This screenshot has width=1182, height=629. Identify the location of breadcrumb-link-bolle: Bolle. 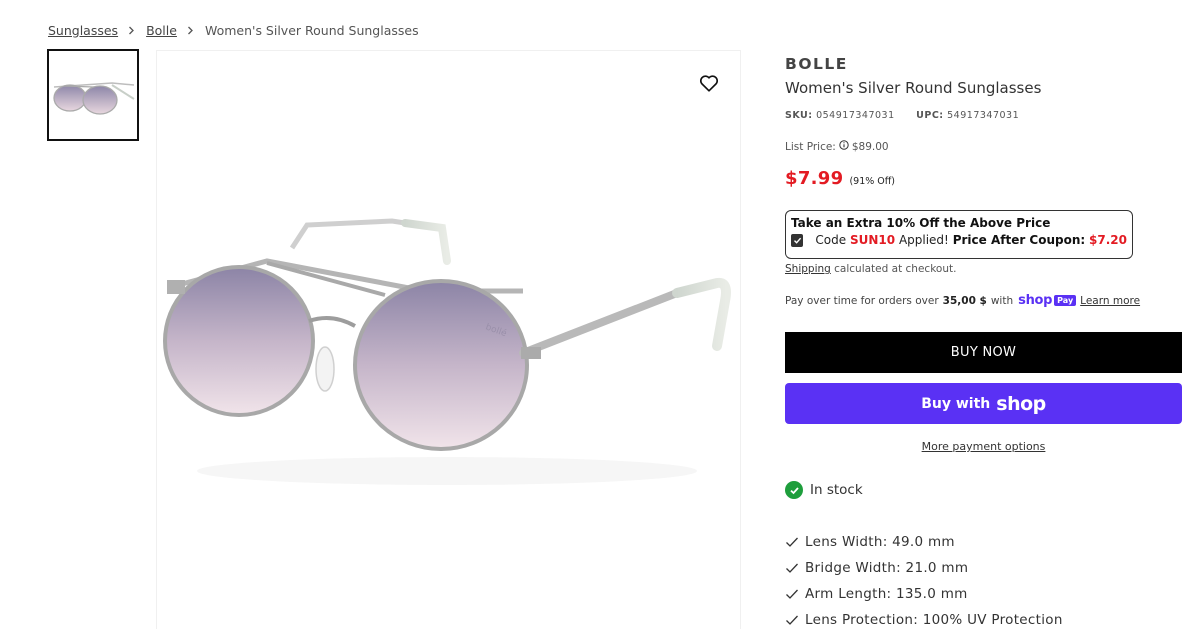
(161, 30).